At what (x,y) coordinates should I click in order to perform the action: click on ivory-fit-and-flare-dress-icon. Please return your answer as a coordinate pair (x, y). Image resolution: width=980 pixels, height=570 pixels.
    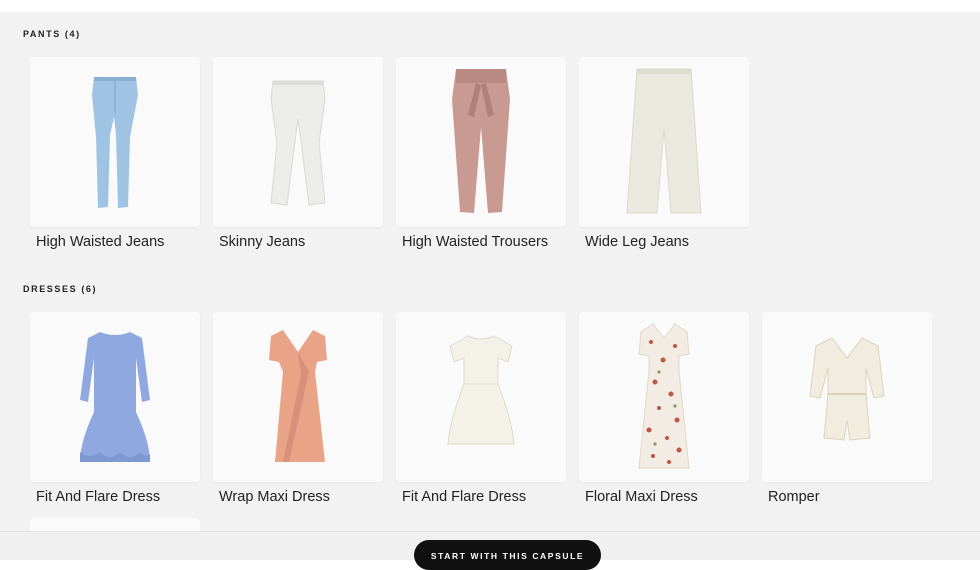
    Looking at the image, I should click on (481, 390).